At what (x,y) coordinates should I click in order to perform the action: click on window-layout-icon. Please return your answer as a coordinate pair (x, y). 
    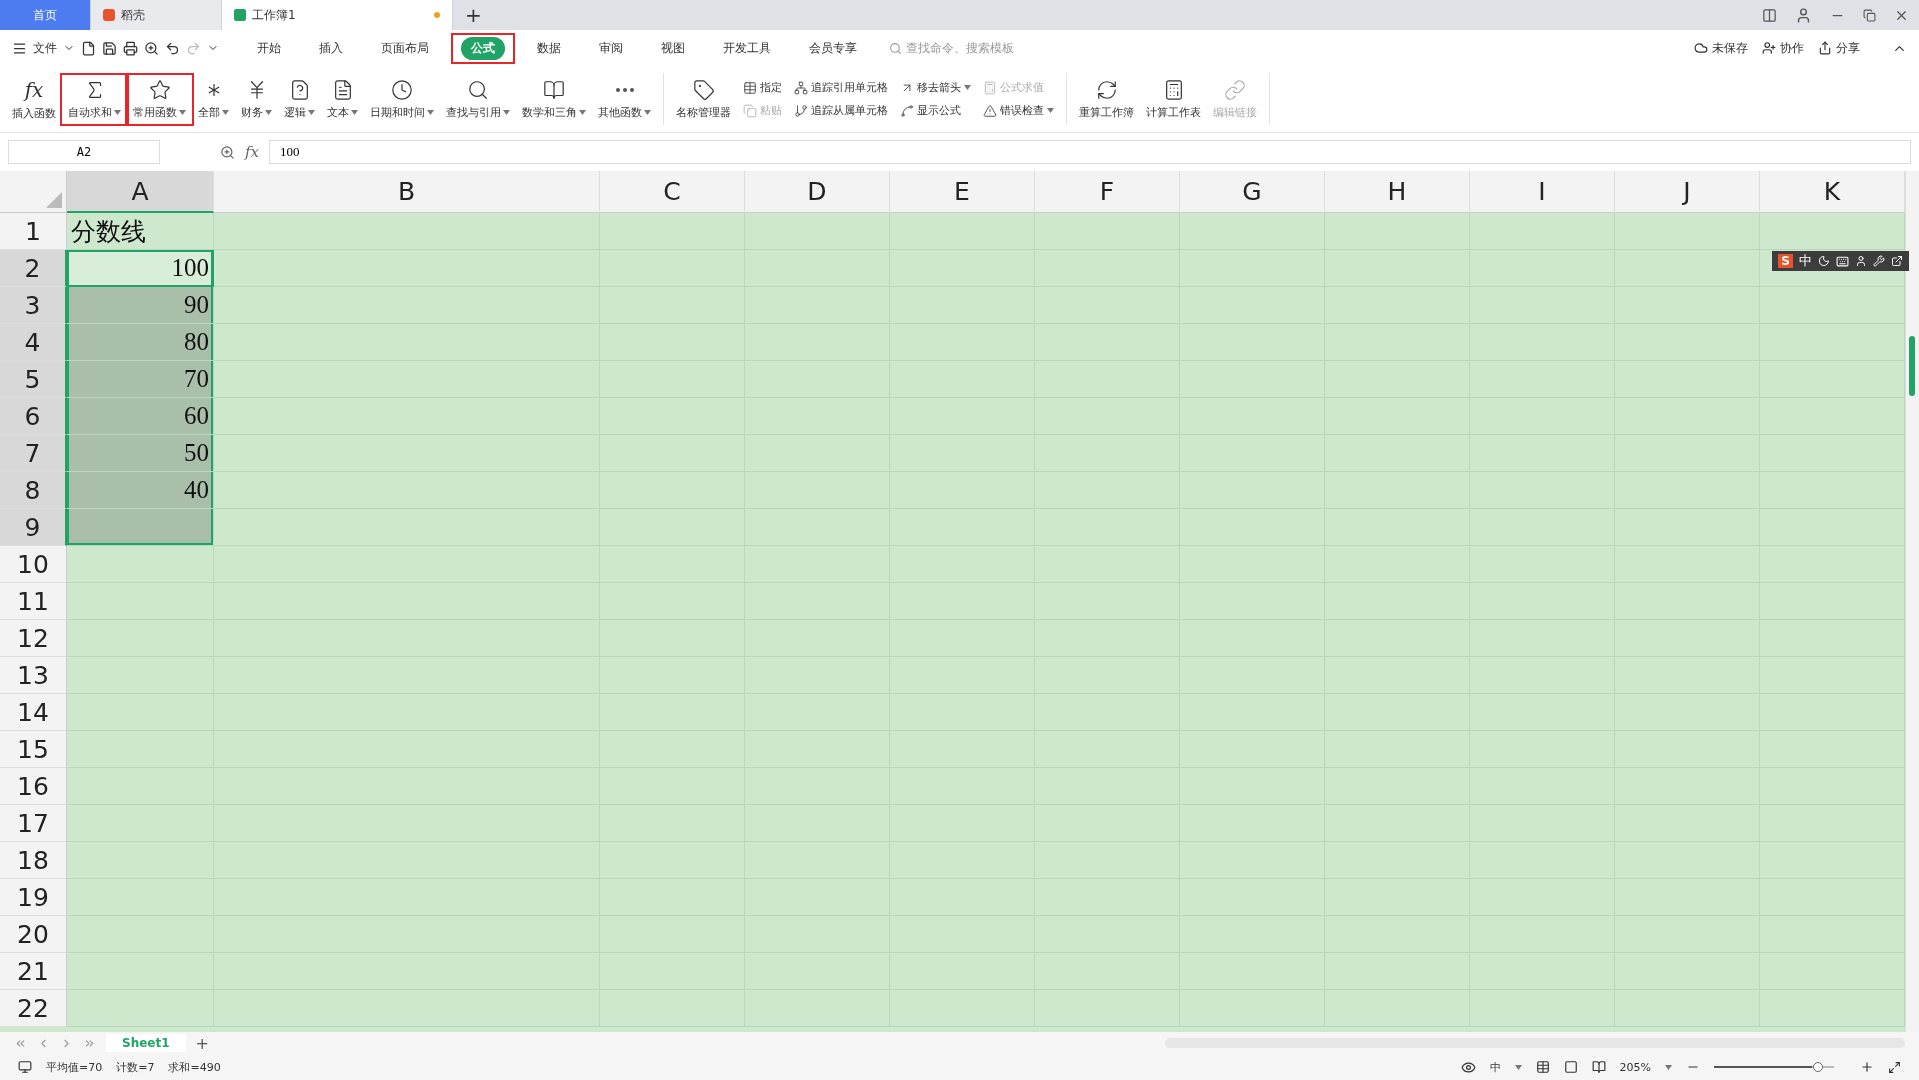
    Looking at the image, I should click on (1769, 15).